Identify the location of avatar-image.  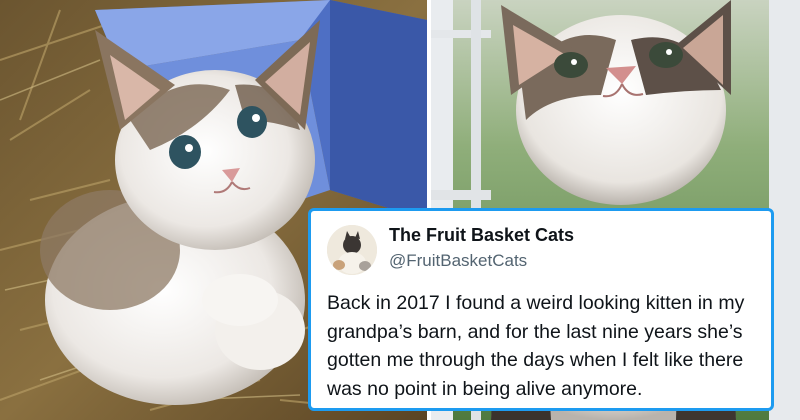
(352, 250).